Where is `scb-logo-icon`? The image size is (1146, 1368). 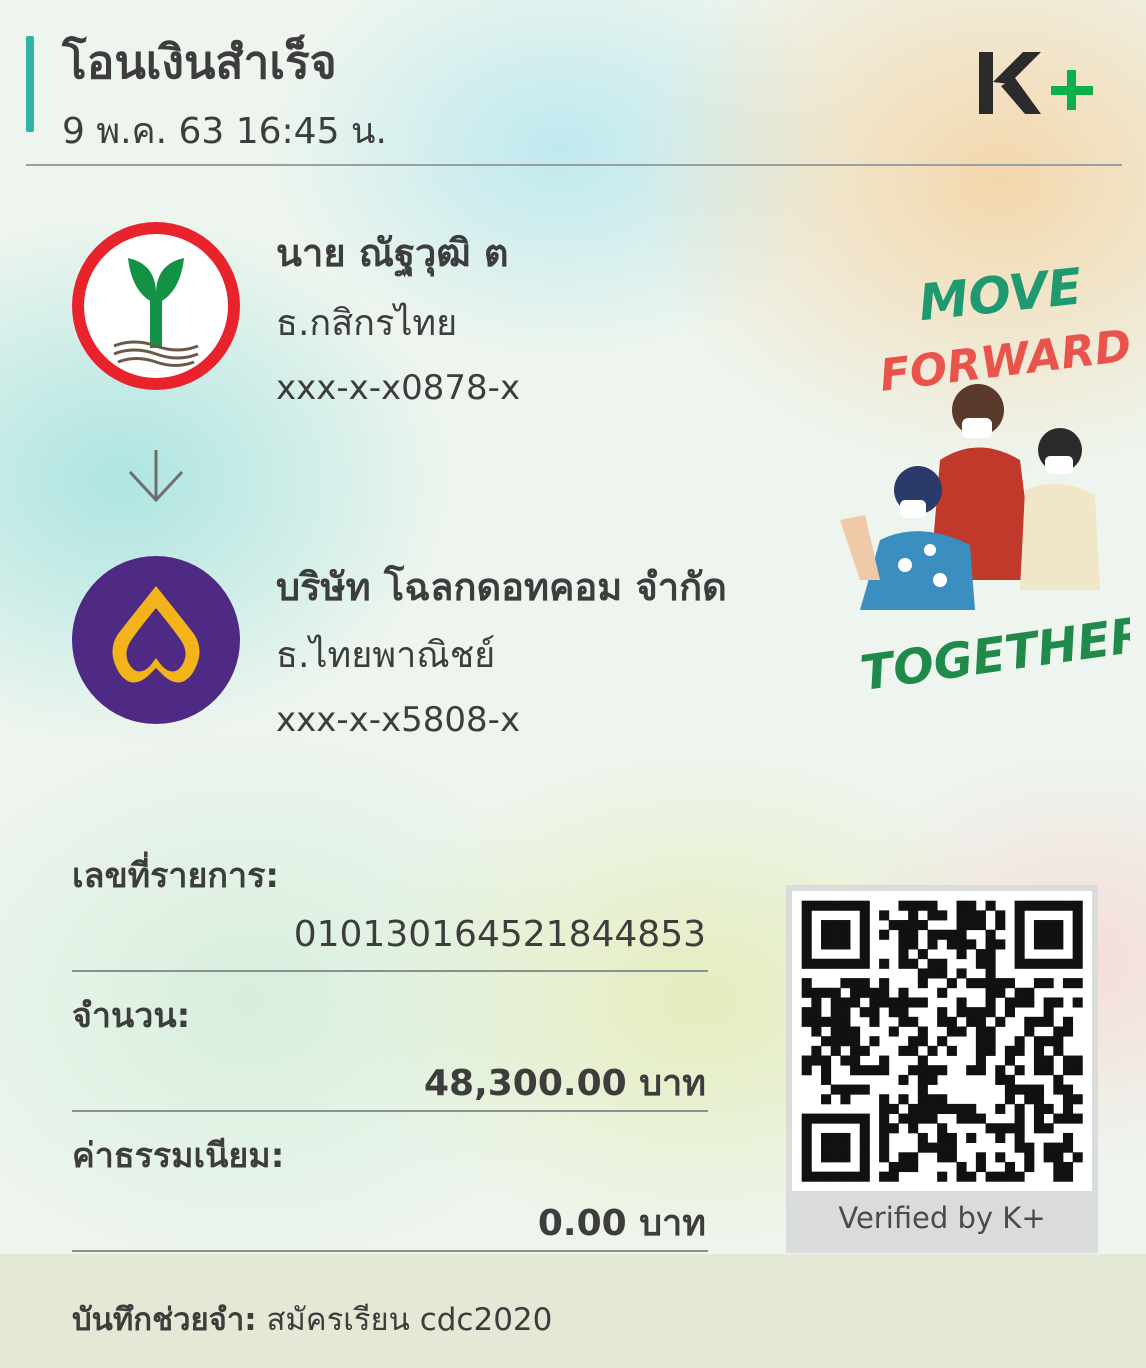 scb-logo-icon is located at coordinates (156, 640).